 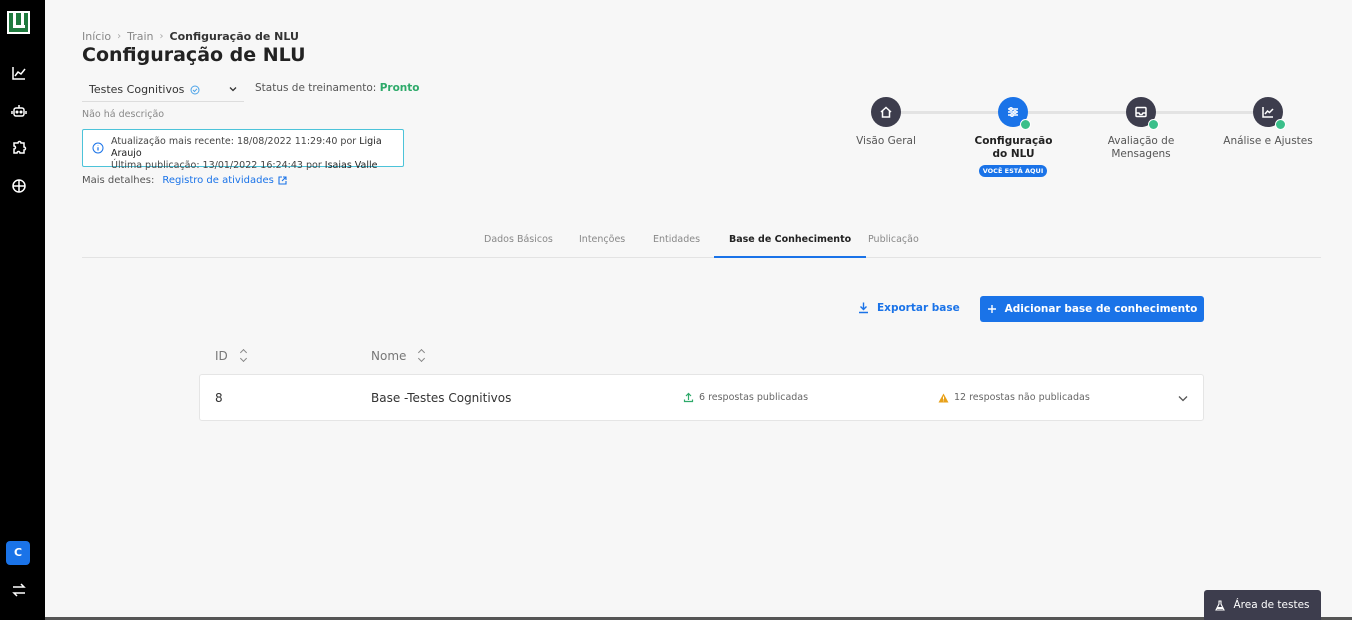 What do you see at coordinates (316, 88) in the screenshot?
I see `training-status-label: Status de treinamento:` at bounding box center [316, 88].